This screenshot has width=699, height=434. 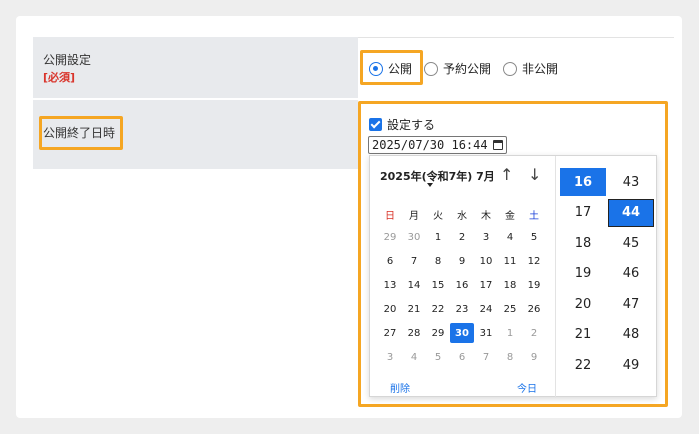 I want to click on hour-option: 18, so click(x=583, y=243).